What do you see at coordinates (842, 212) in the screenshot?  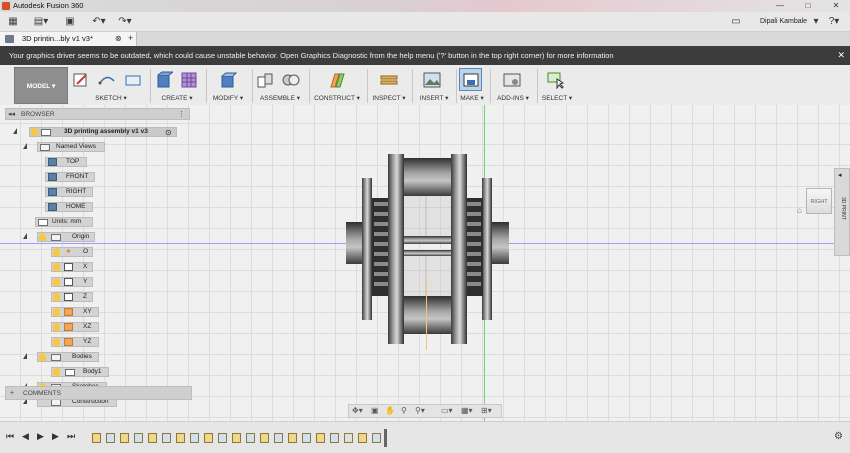 I see `3d-print-side-panel: ◂ 3D PRINT` at bounding box center [842, 212].